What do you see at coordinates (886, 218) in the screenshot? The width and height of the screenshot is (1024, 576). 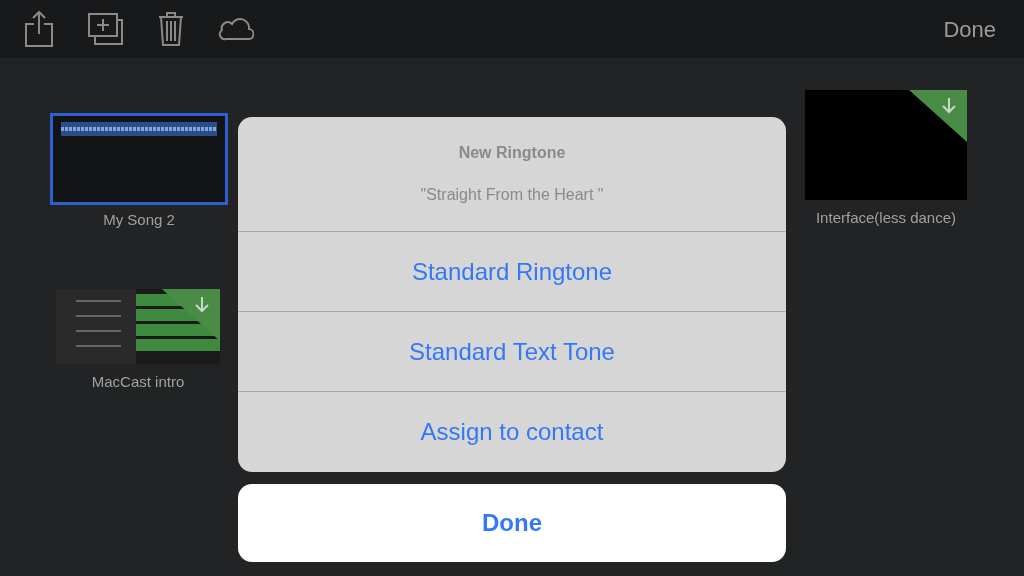 I see `document-title: Interface(less dance)` at bounding box center [886, 218].